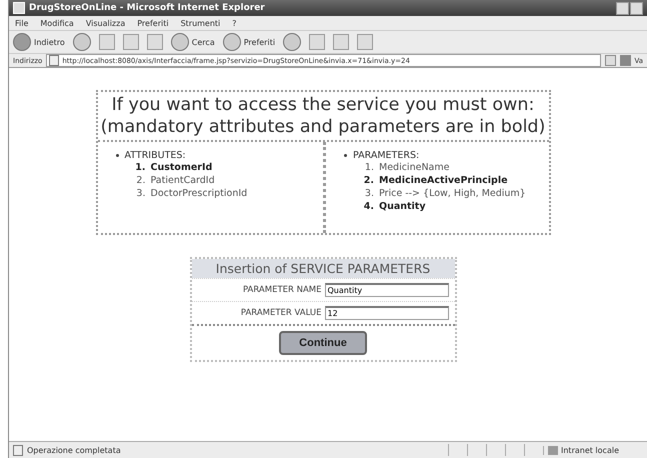 The height and width of the screenshot is (458, 647). I want to click on continue-button: Continue, so click(323, 343).